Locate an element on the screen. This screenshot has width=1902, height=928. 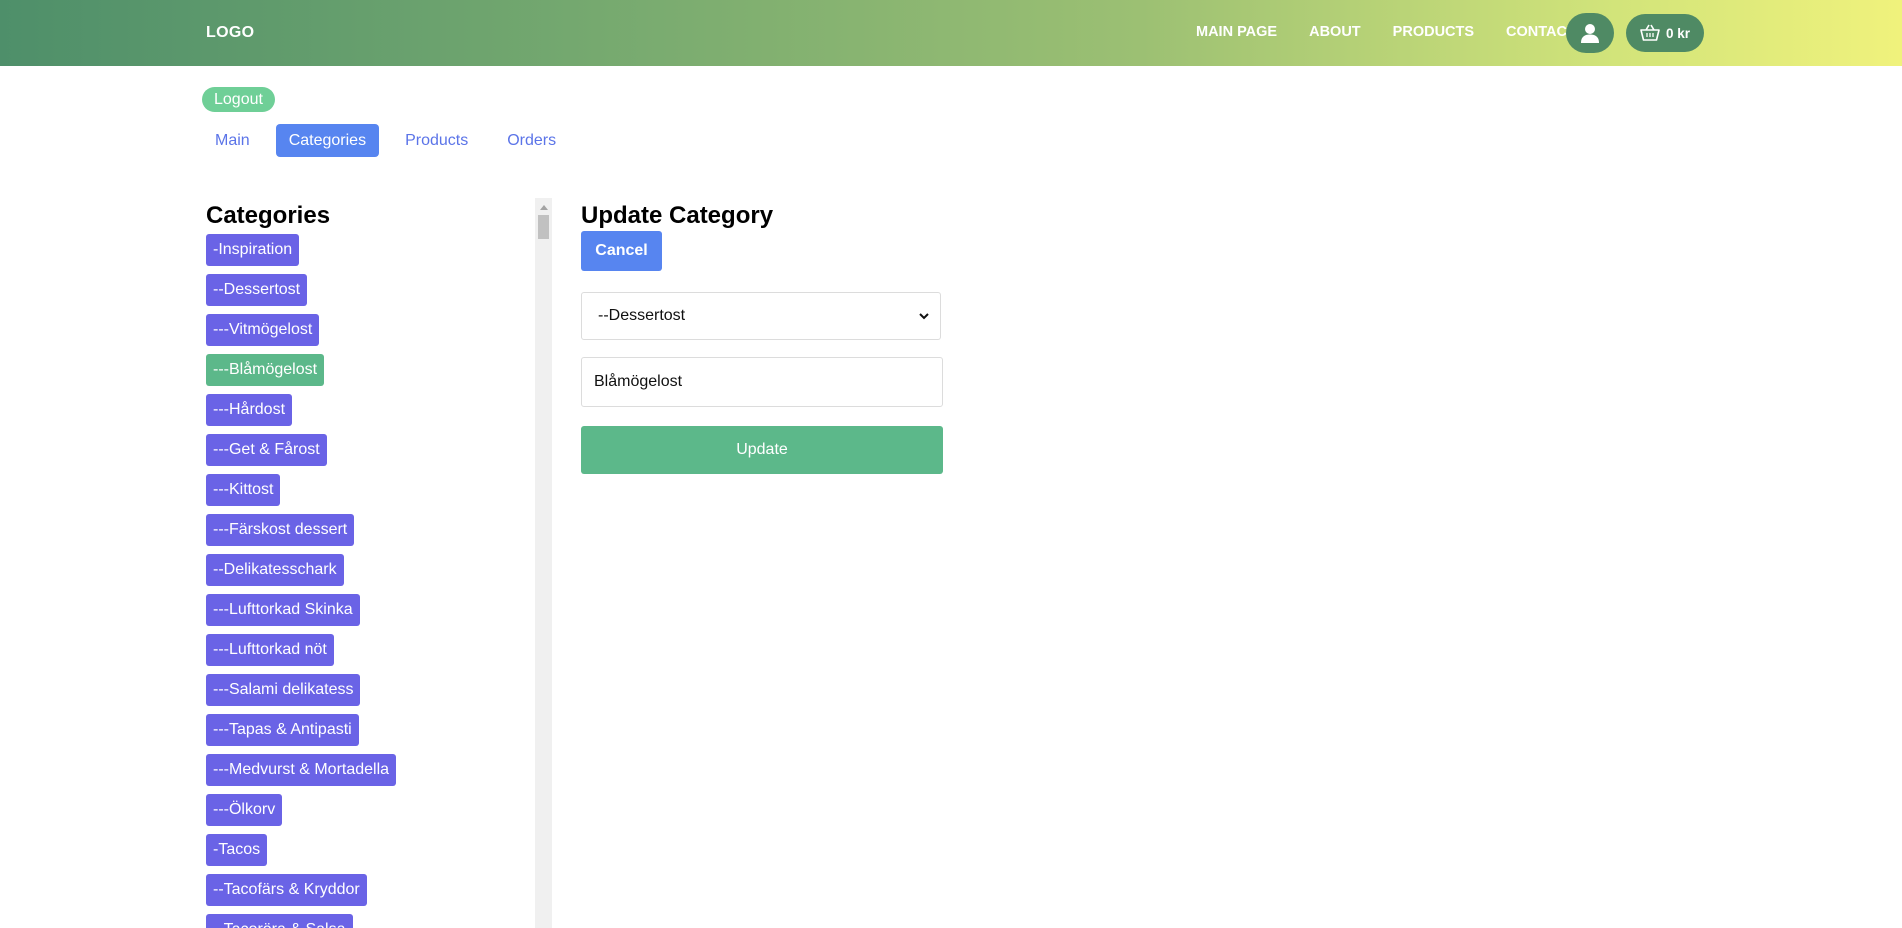
category-item: ---Vitmögelost is located at coordinates (263, 330).